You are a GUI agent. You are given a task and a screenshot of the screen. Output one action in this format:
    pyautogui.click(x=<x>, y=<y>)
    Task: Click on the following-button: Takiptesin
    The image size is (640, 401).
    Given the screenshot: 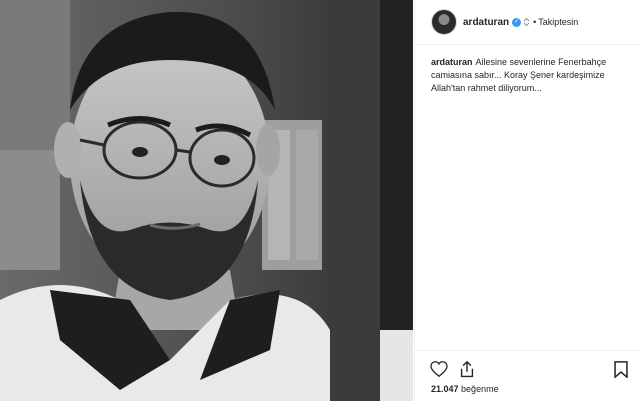 What is the action you would take?
    pyautogui.click(x=558, y=22)
    